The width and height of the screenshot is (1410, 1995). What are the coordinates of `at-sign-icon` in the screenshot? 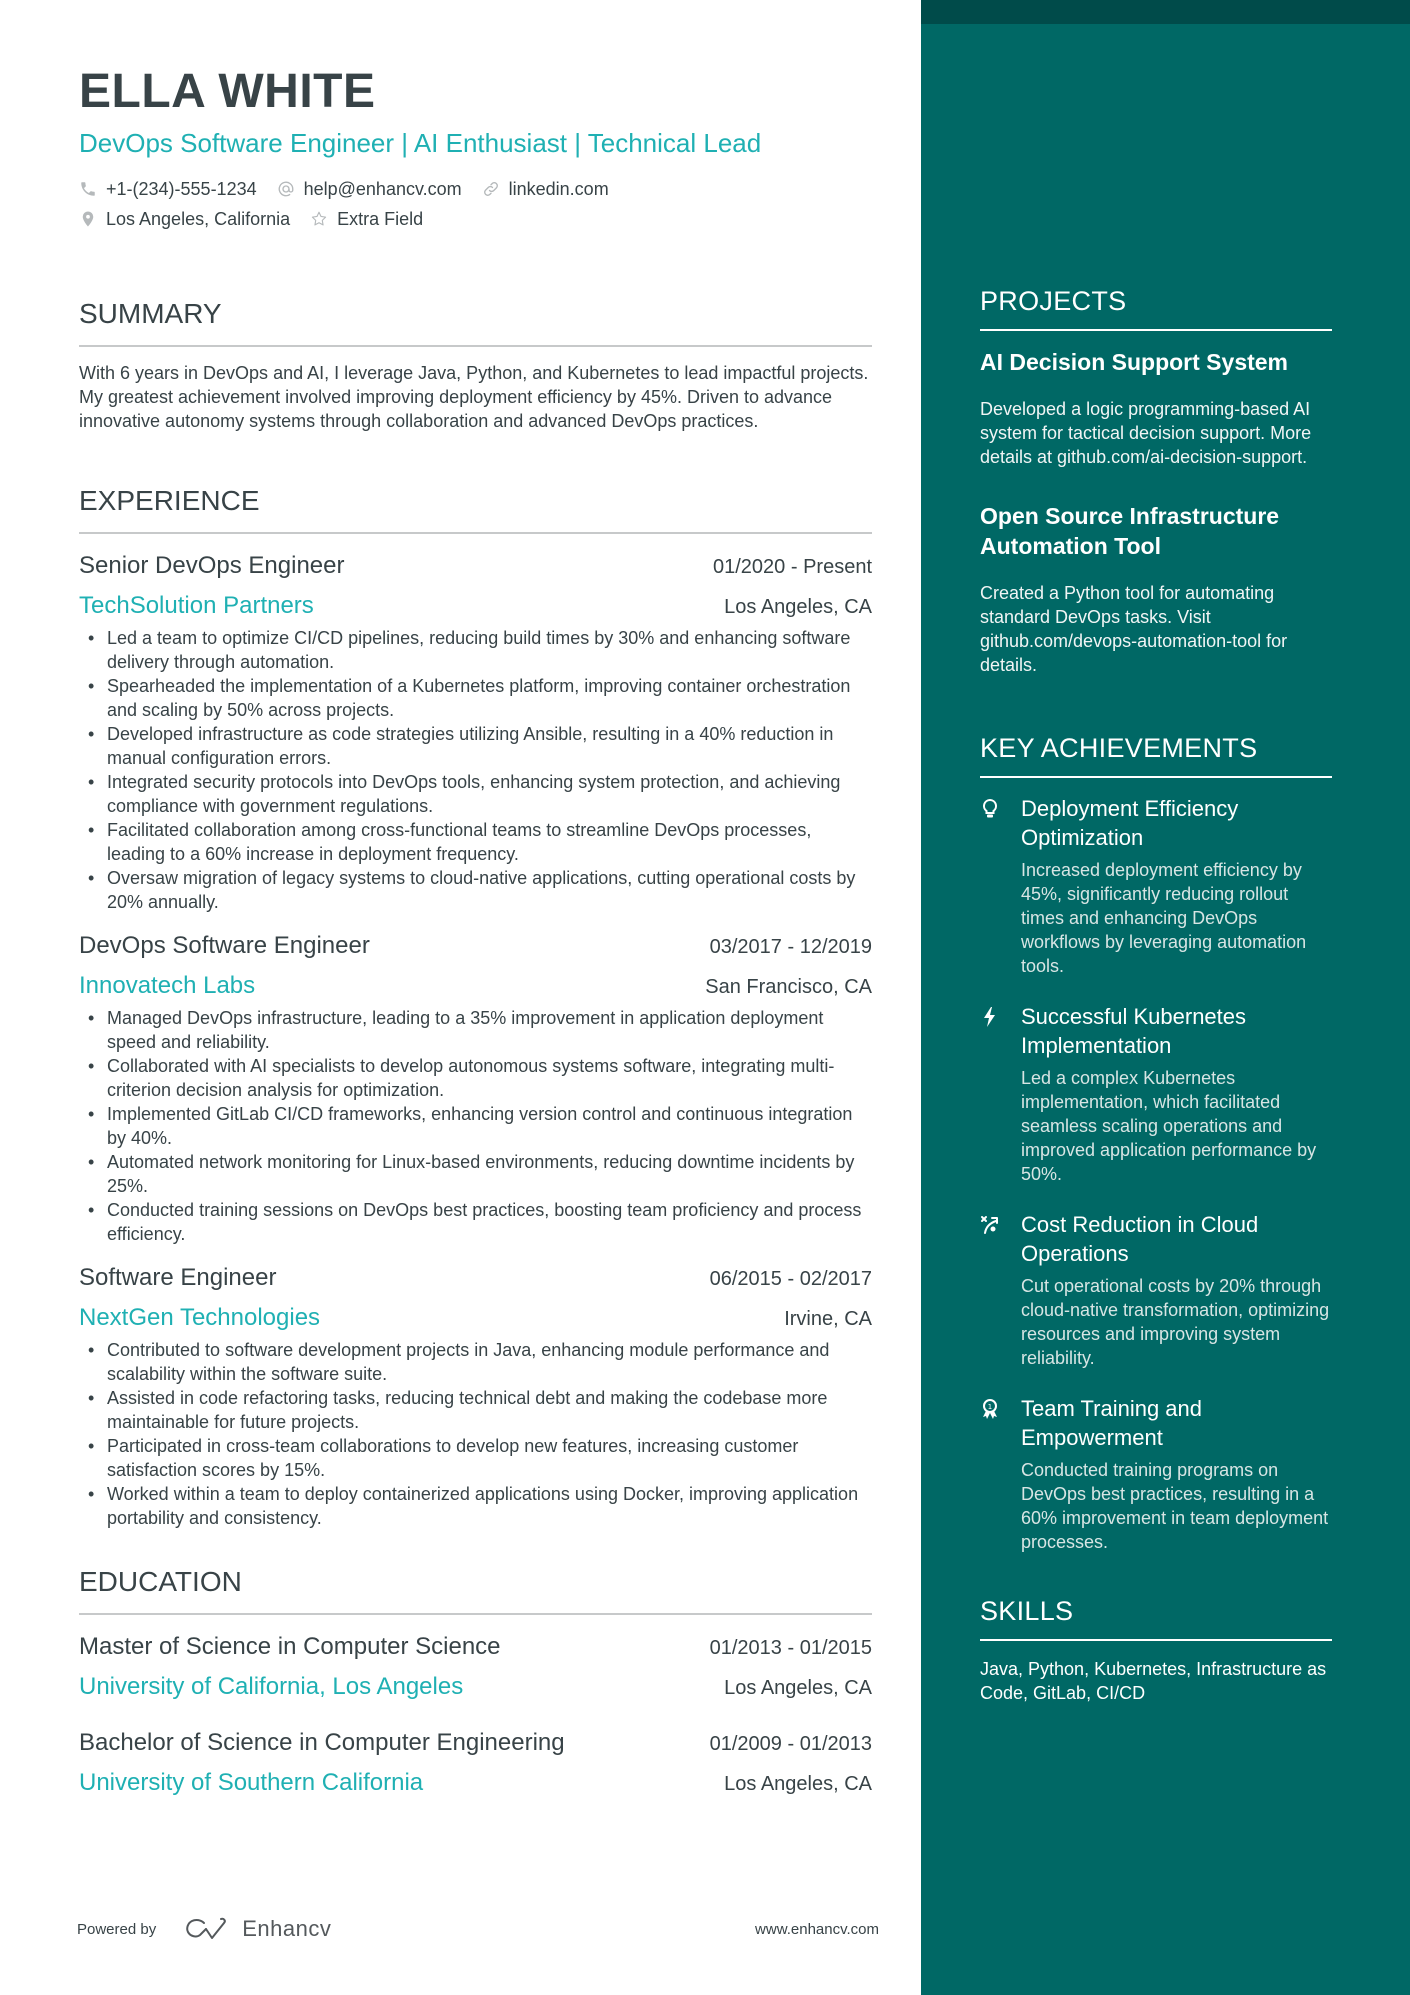 It's located at (286, 189).